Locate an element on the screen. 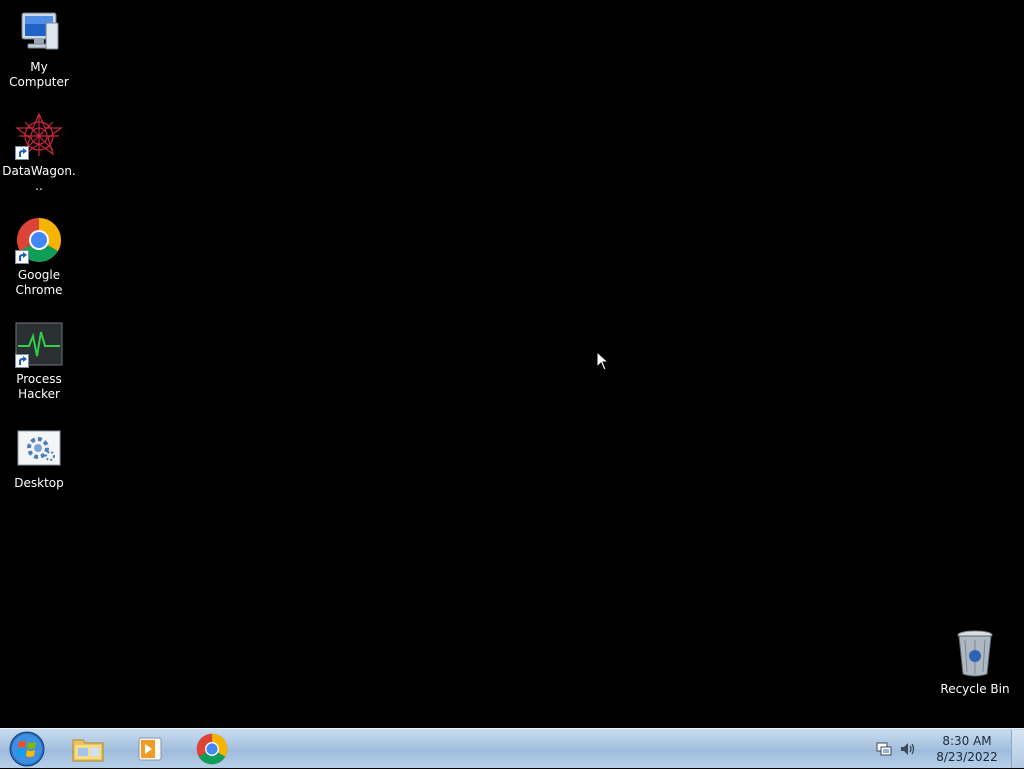  media-player-icon is located at coordinates (150, 749).